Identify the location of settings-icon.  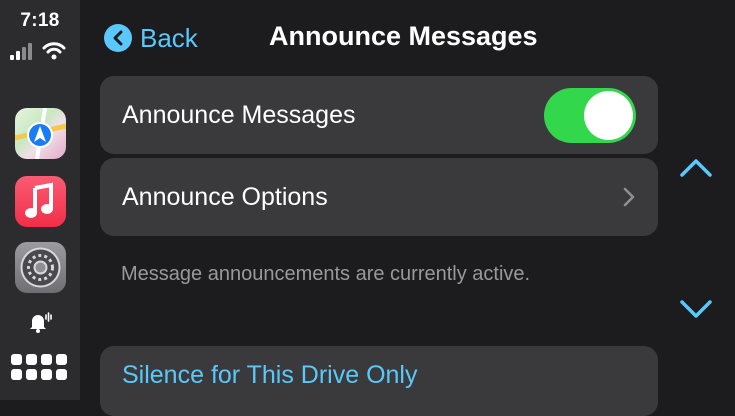
(40, 267).